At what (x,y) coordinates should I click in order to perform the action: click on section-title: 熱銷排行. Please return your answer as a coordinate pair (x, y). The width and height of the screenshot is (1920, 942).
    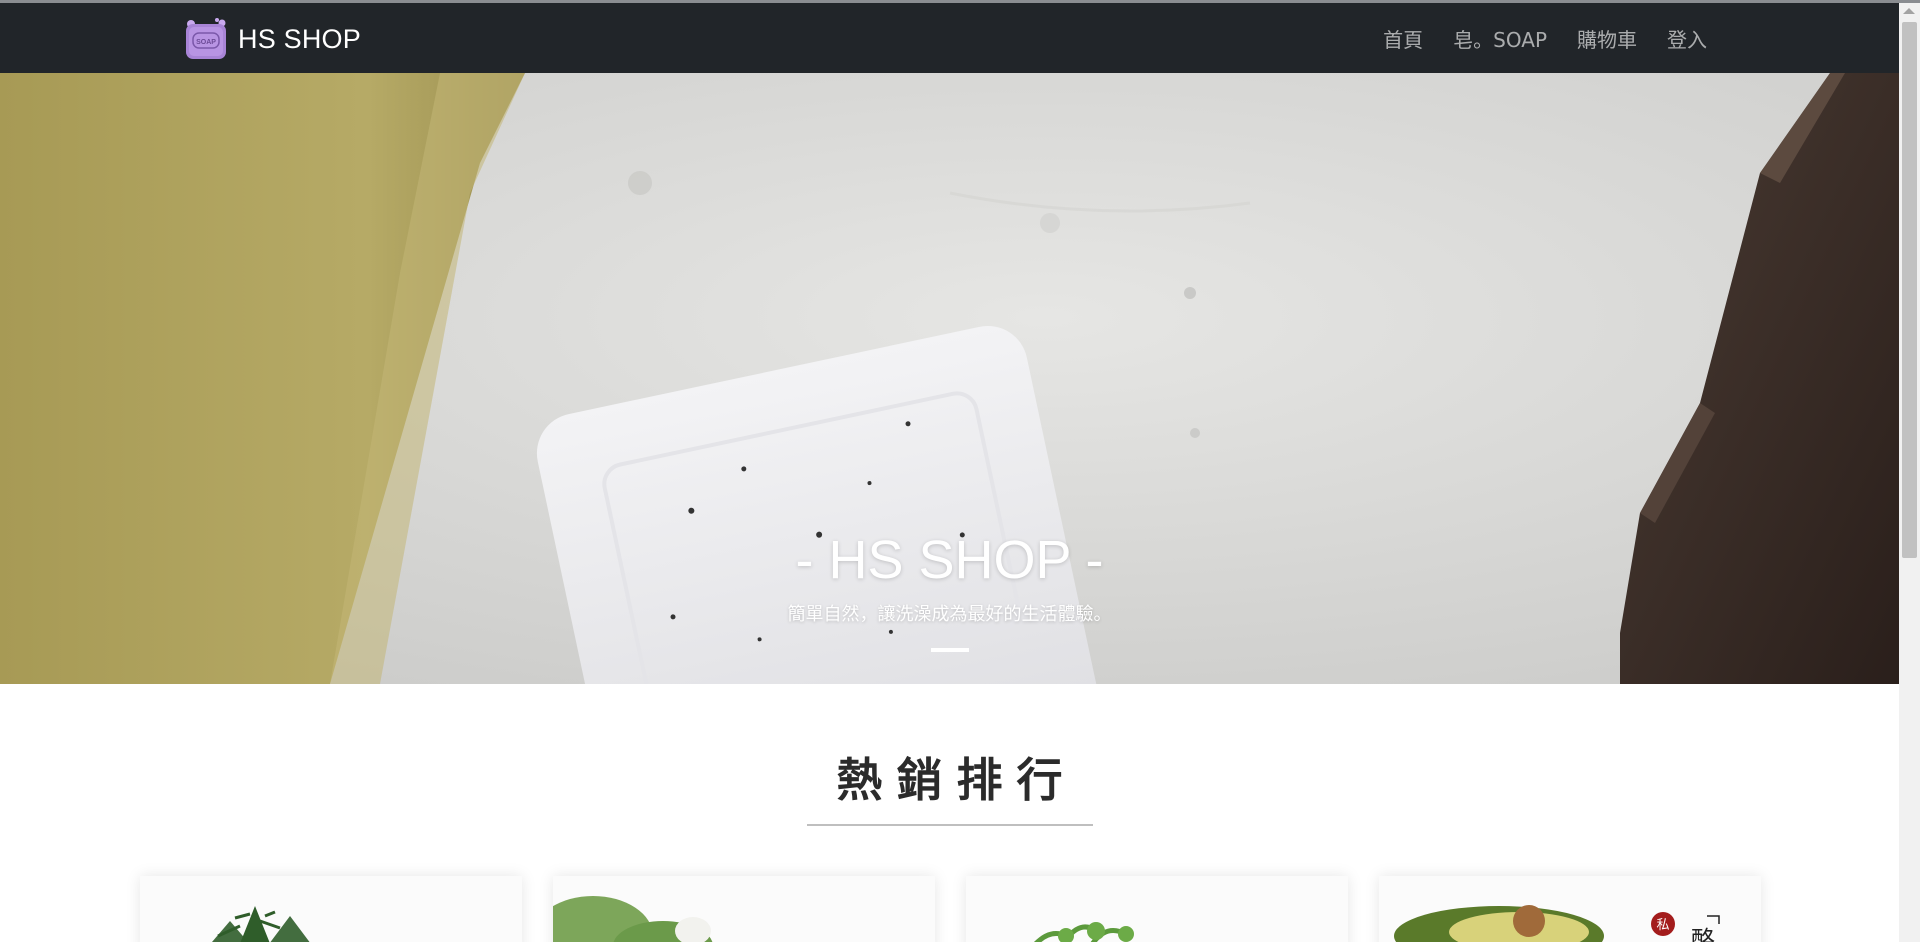
    Looking at the image, I should click on (956, 780).